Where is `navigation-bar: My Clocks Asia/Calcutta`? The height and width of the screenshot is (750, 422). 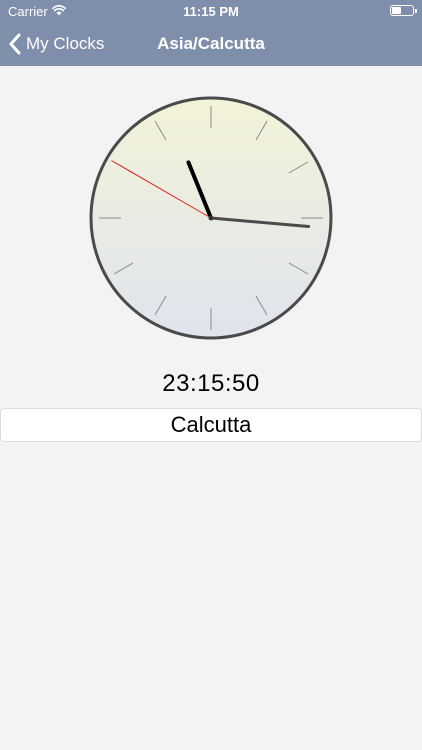 navigation-bar: My Clocks Asia/Calcutta is located at coordinates (211, 44).